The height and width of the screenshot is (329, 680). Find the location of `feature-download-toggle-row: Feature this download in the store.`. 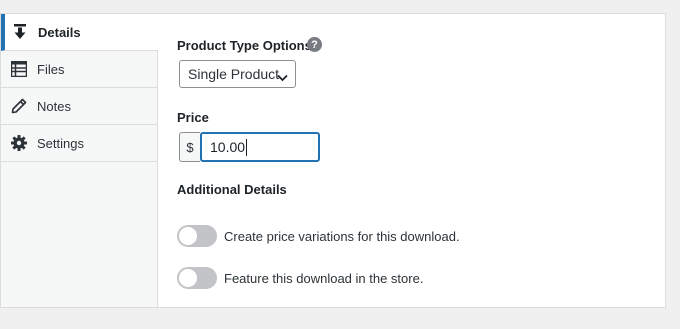

feature-download-toggle-row: Feature this download in the store. is located at coordinates (300, 278).